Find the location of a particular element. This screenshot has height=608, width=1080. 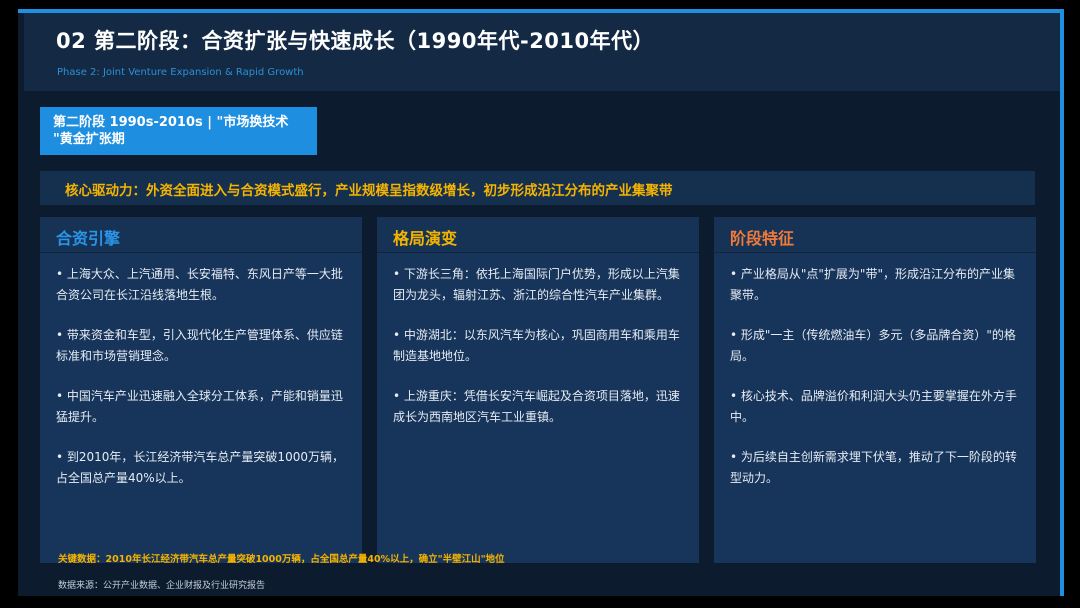

list-item: • 核心技术、品牌溢价和利润大头仍主要掌握在外方手中。 is located at coordinates (873, 406).